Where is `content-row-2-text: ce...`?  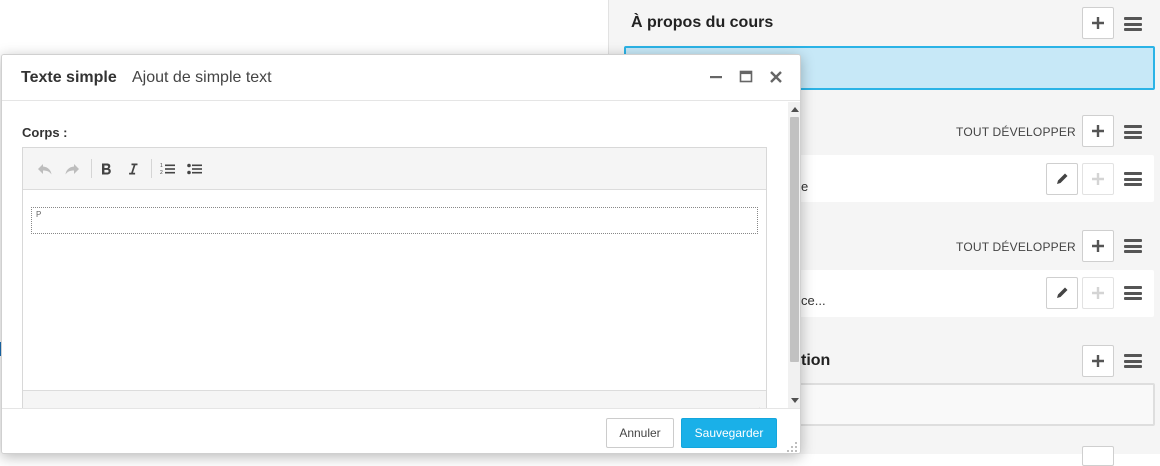
content-row-2-text: ce... is located at coordinates (813, 300).